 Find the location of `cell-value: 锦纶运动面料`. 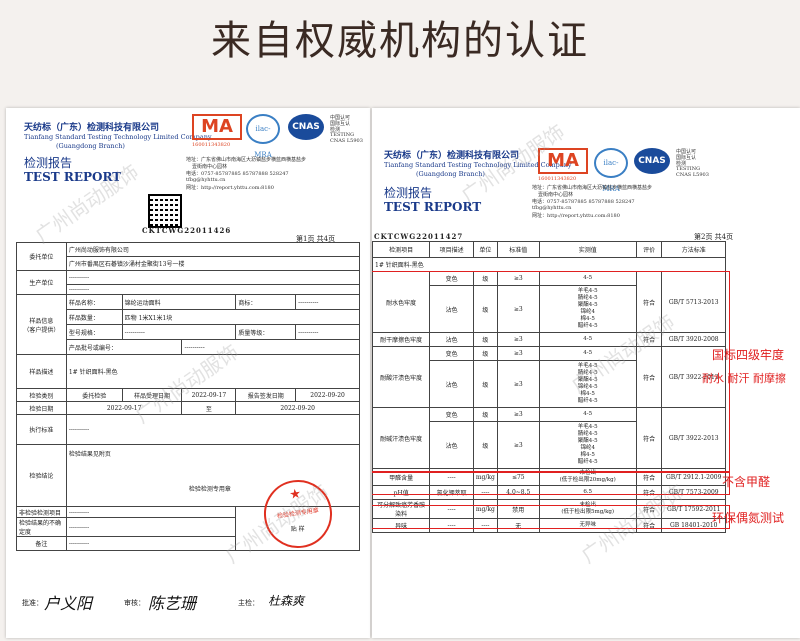

cell-value: 锦纶运动面料 is located at coordinates (179, 302).